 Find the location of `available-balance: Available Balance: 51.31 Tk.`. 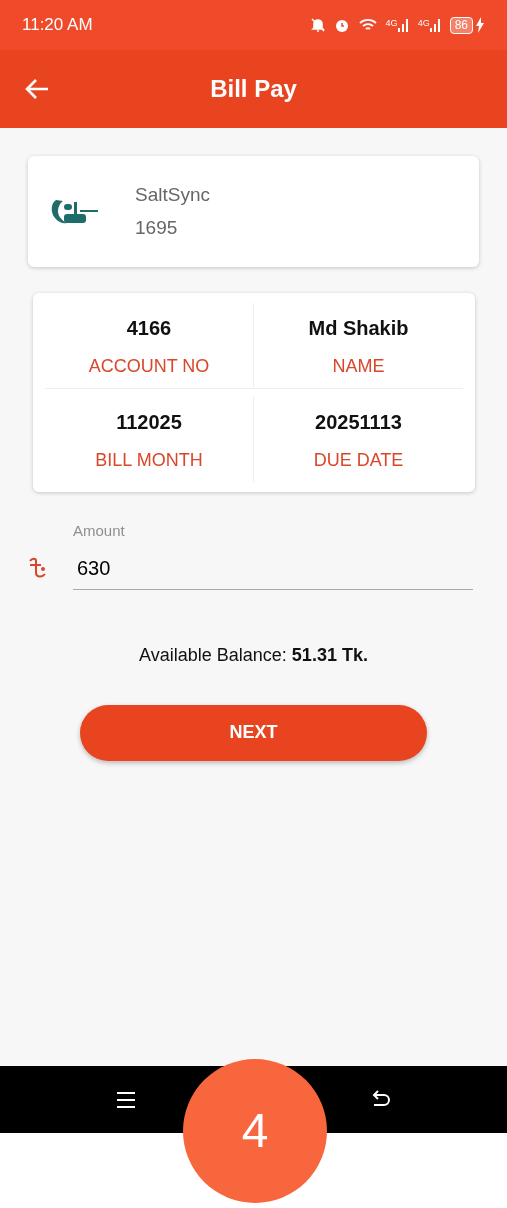

available-balance: Available Balance: 51.31 Tk. is located at coordinates (253, 654).